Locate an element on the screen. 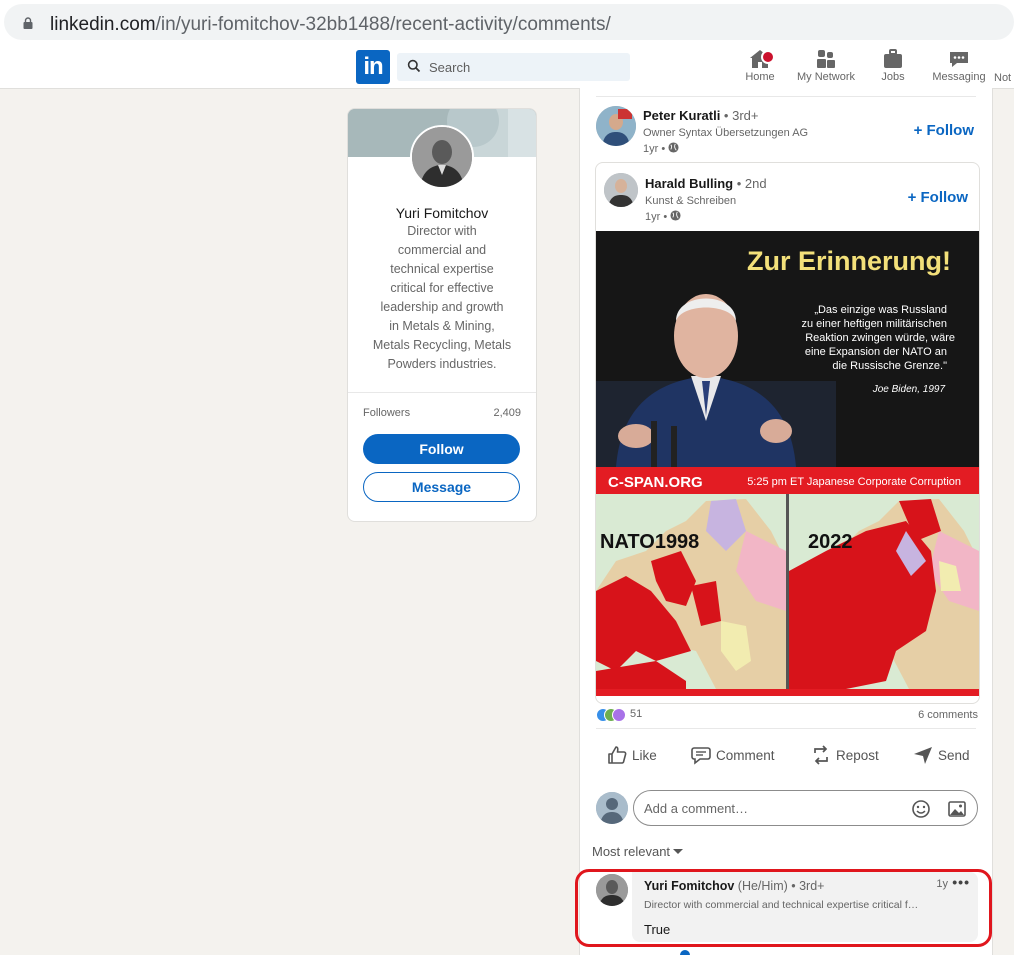 The height and width of the screenshot is (955, 1014). reshare-time: 1yr • is located at coordinates (663, 216).